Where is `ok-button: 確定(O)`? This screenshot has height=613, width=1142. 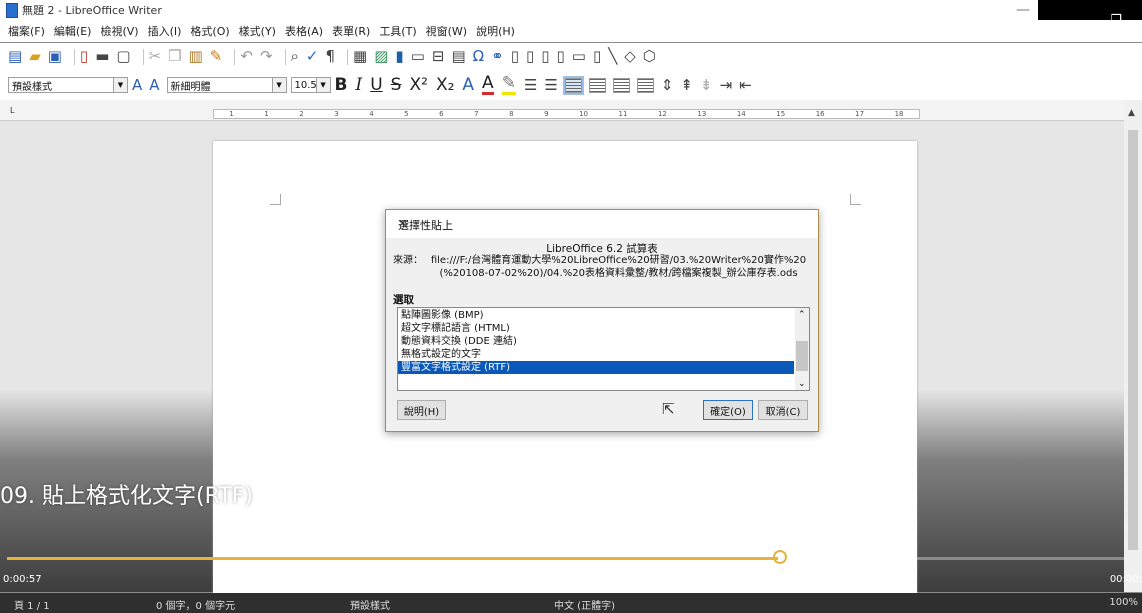
ok-button: 確定(O) is located at coordinates (728, 410).